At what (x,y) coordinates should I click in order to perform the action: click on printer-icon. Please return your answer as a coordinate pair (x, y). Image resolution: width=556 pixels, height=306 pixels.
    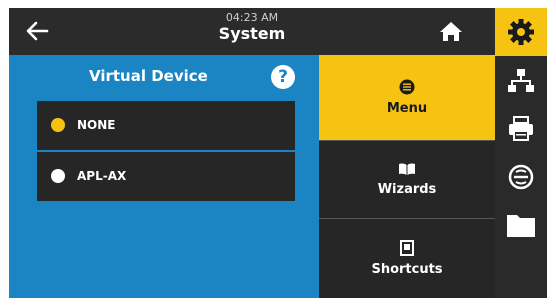
    Looking at the image, I should click on (521, 128).